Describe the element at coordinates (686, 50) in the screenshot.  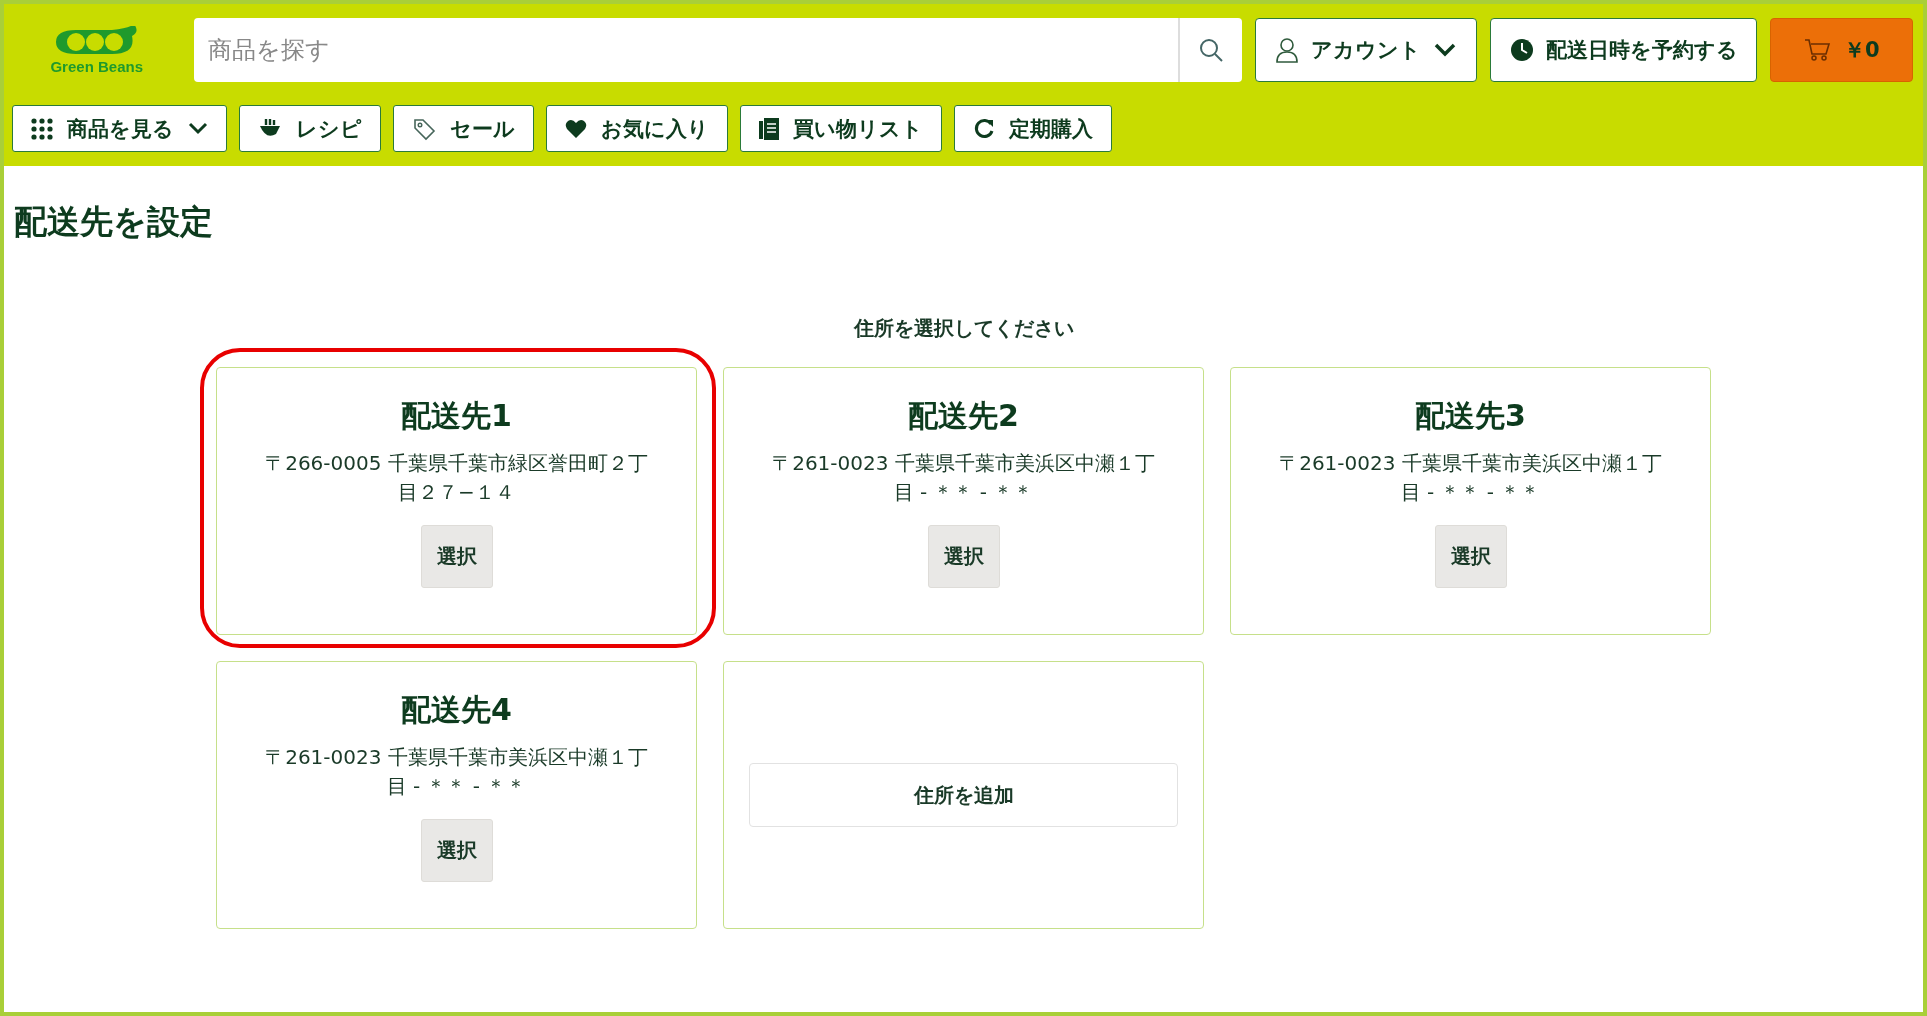
I see `search-field: 商品を探す` at that location.